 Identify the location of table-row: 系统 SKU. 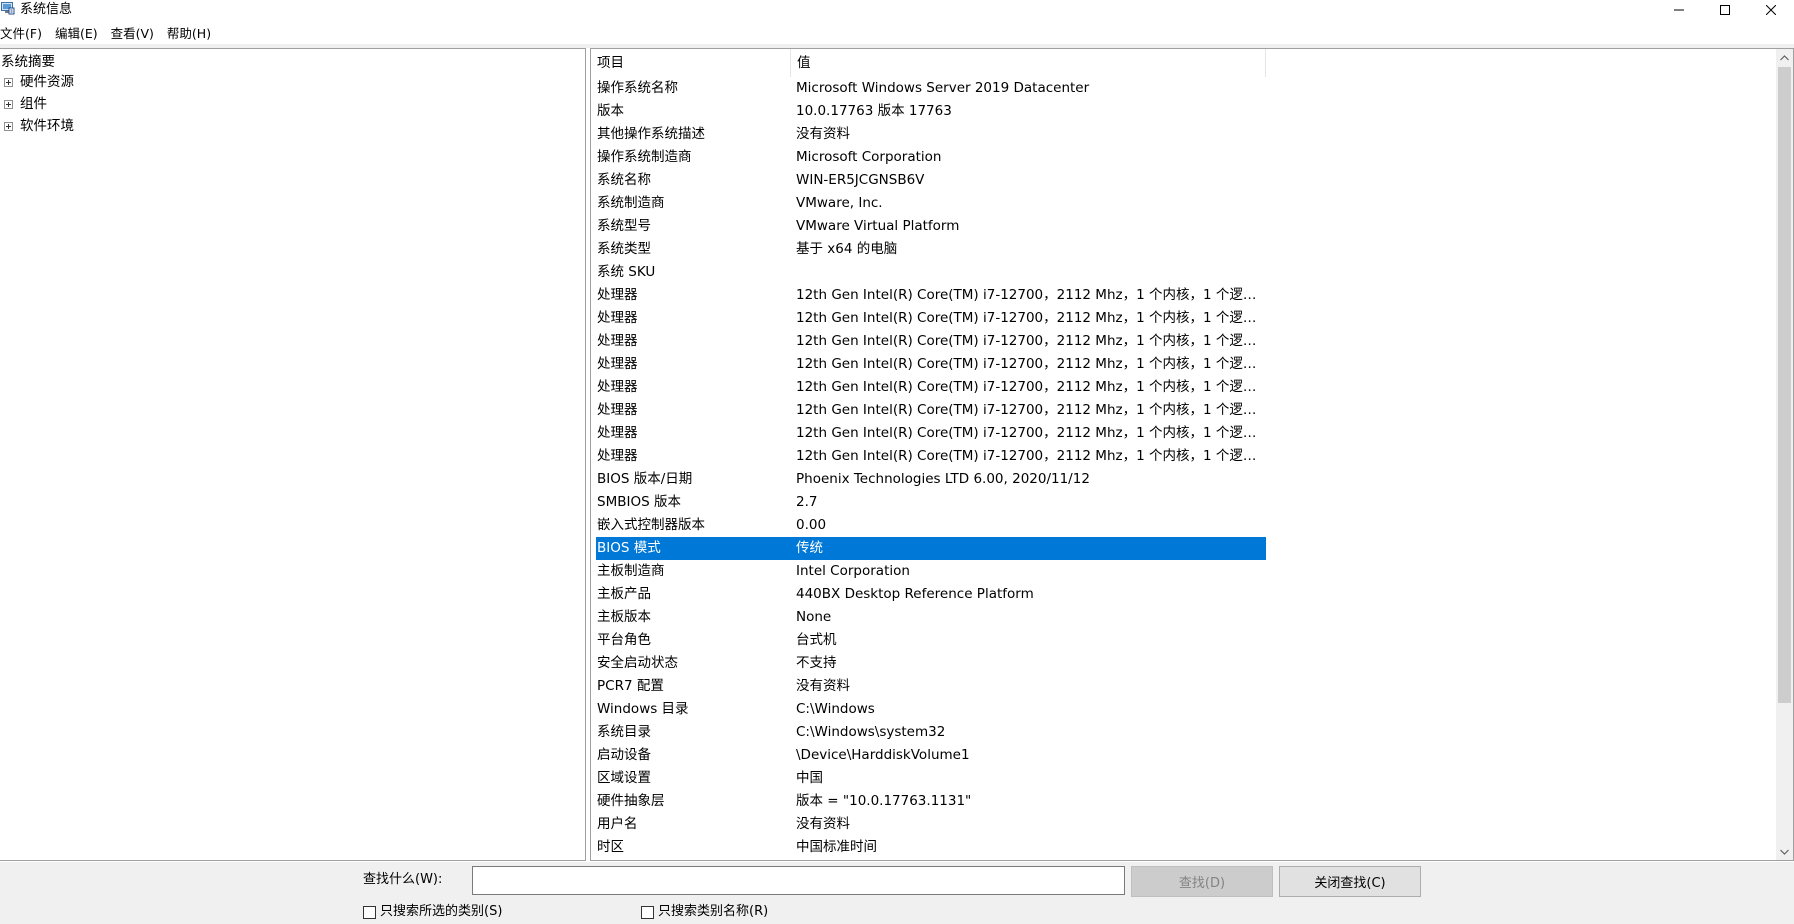
(931, 272).